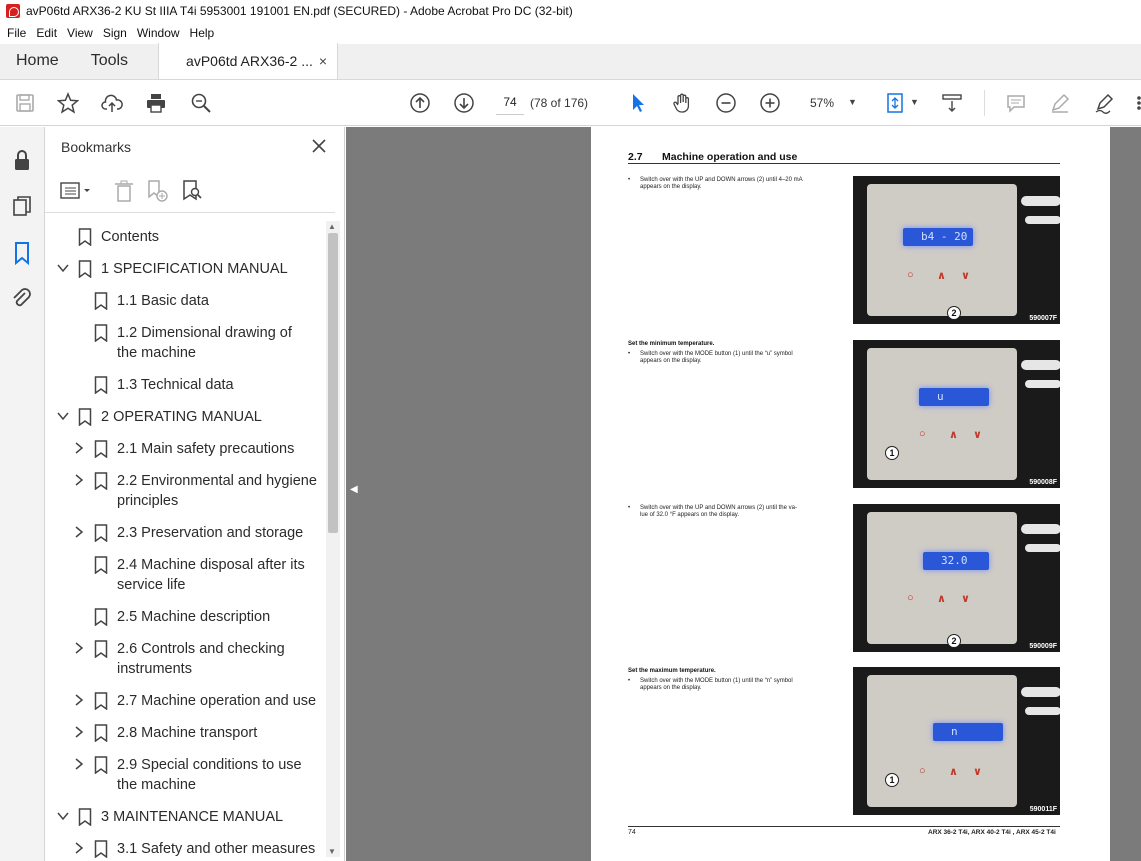  What do you see at coordinates (22, 160) in the screenshot?
I see `lock-icon` at bounding box center [22, 160].